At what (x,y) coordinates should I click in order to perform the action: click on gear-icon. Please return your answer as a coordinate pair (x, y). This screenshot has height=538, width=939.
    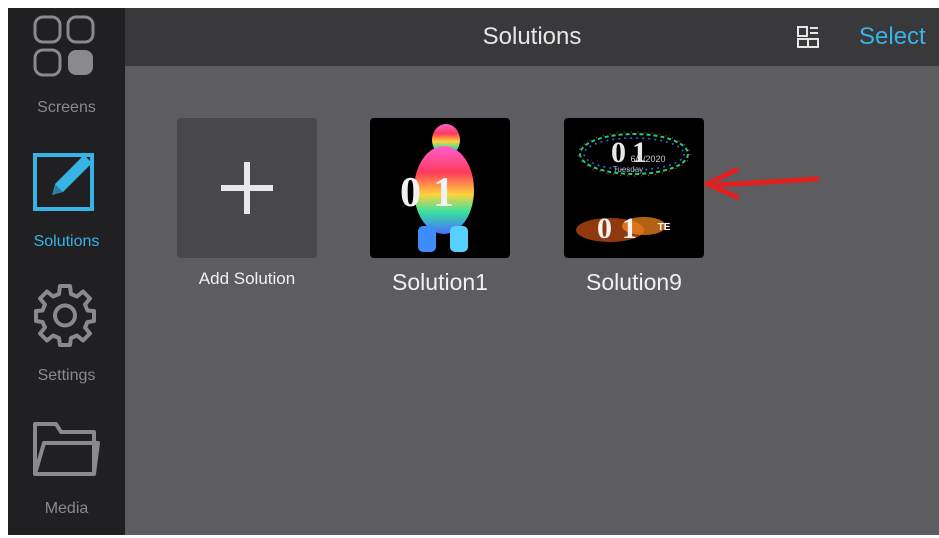
    Looking at the image, I should click on (65, 315).